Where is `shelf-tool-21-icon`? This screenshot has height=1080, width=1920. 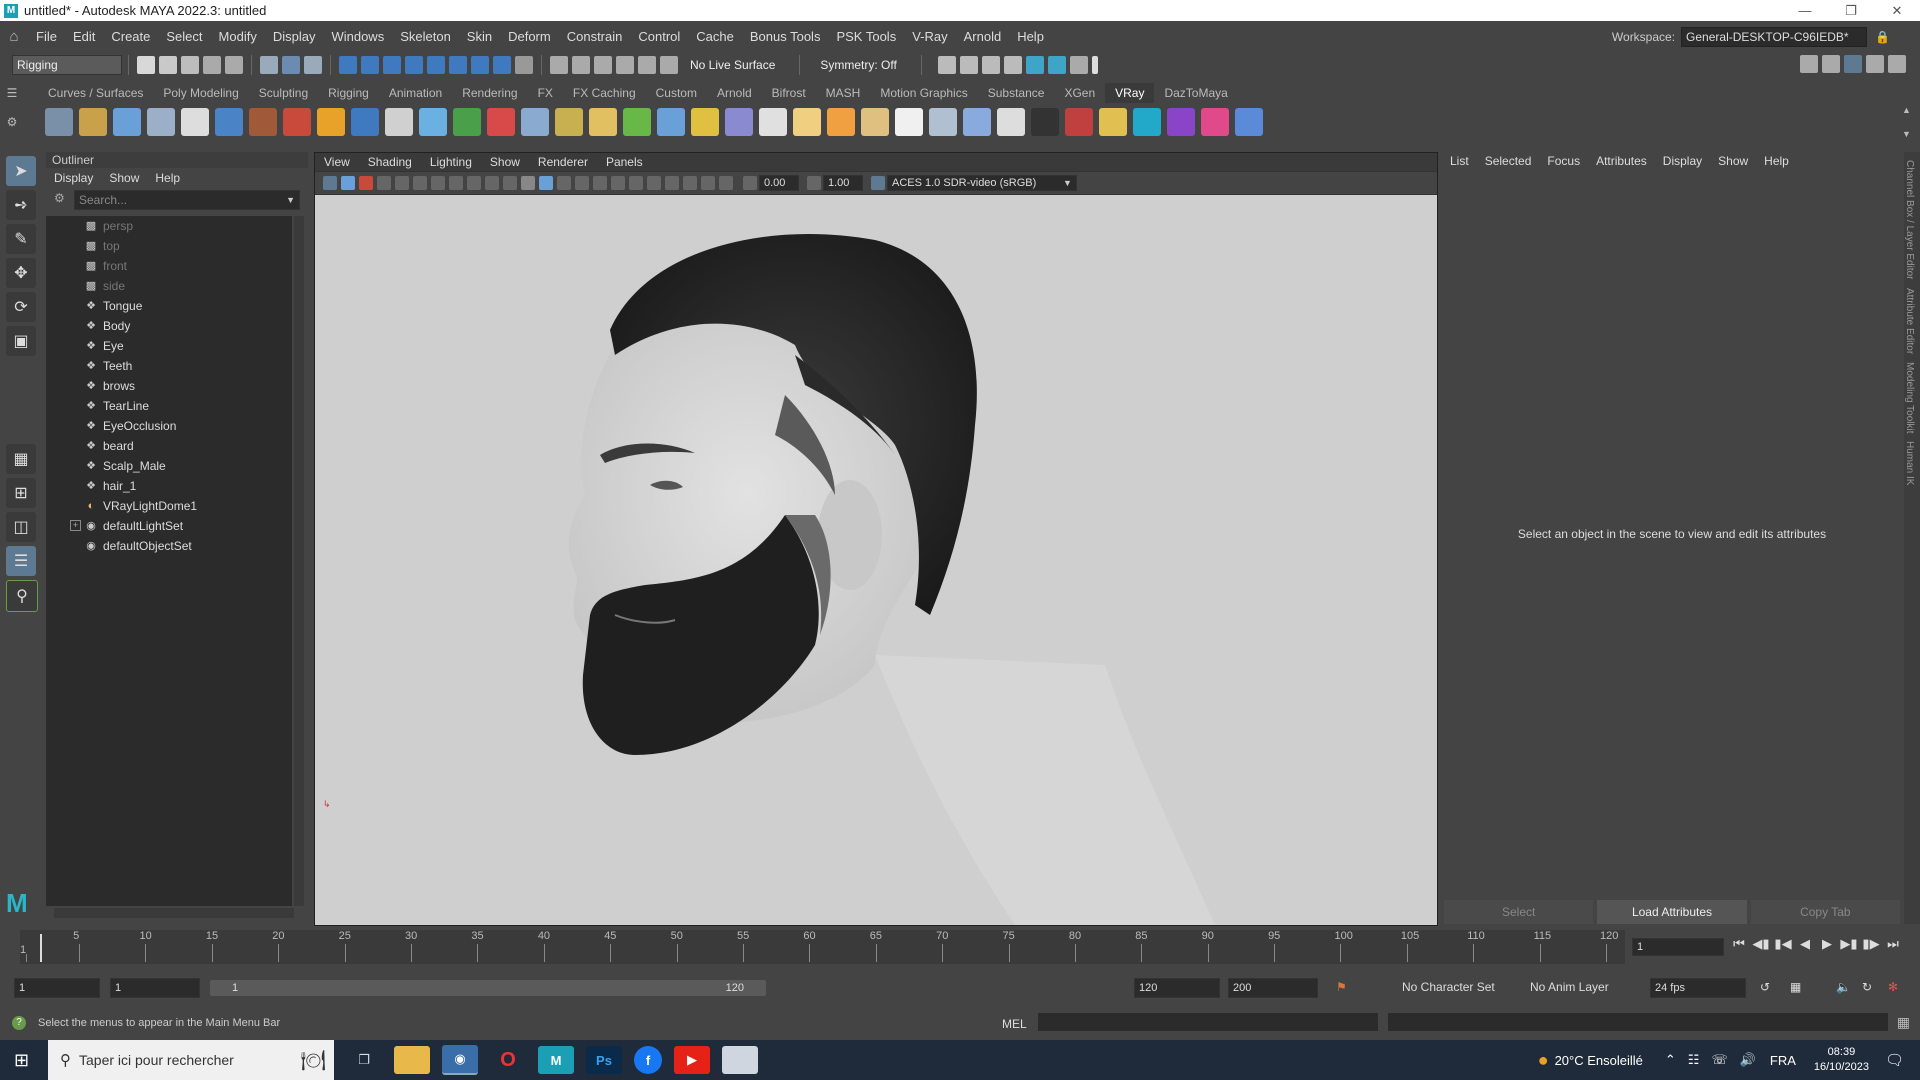
shelf-tool-21-icon is located at coordinates (739, 122).